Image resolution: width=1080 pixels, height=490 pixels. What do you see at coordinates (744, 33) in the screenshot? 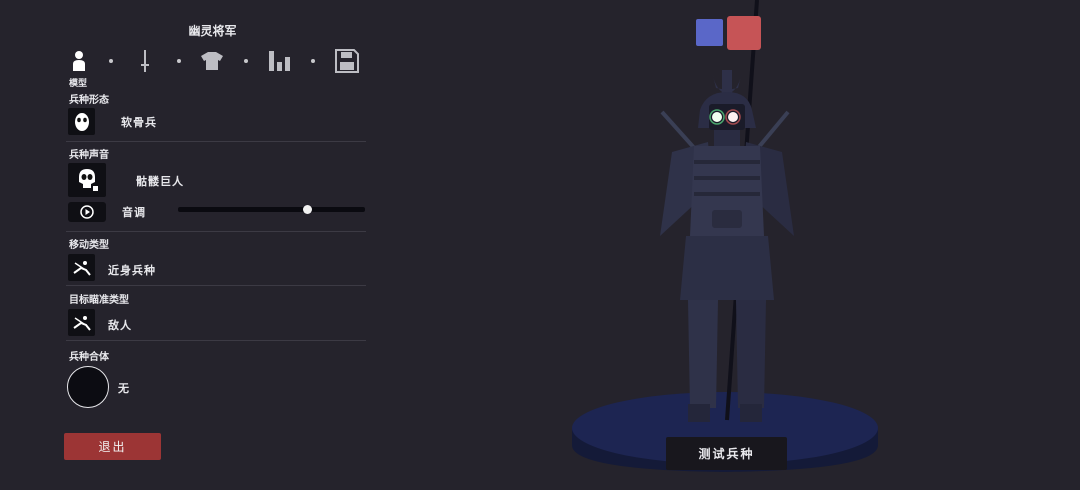
I see `red-team-button` at bounding box center [744, 33].